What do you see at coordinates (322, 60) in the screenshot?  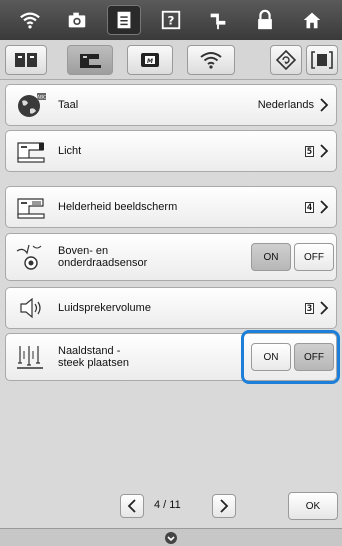 I see `fullscreen-icon` at bounding box center [322, 60].